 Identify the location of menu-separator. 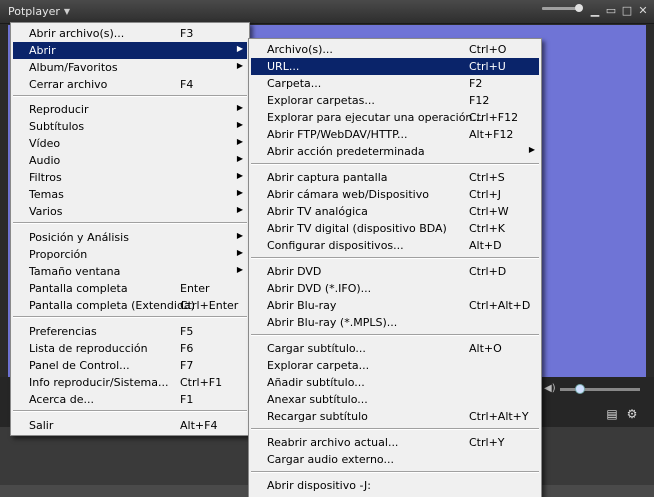
(130, 317).